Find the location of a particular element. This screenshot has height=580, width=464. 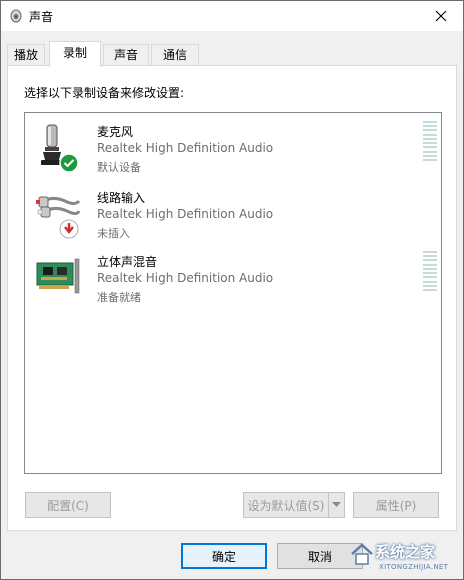

site-watermark: 系统之家 XITONGZHIJIA.NET is located at coordinates (404, 557).